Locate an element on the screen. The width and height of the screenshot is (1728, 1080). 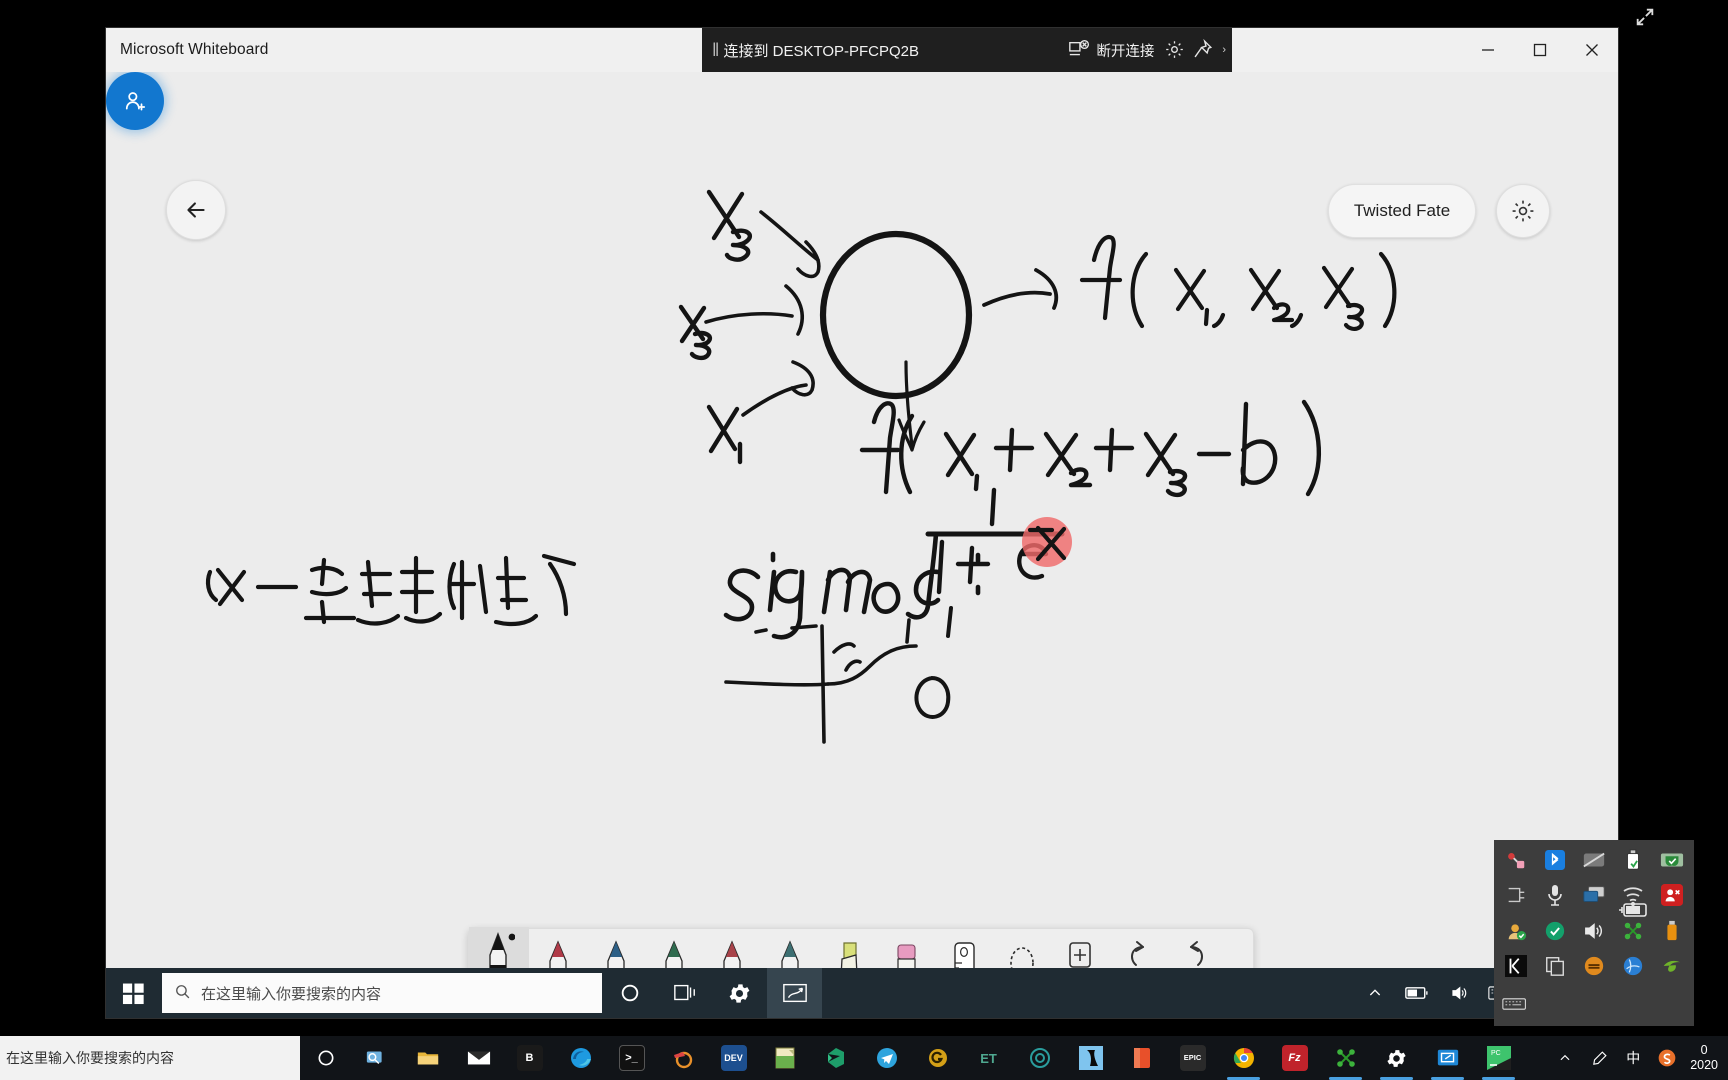
fz-glyph: Fz is located at coordinates (1294, 1058).